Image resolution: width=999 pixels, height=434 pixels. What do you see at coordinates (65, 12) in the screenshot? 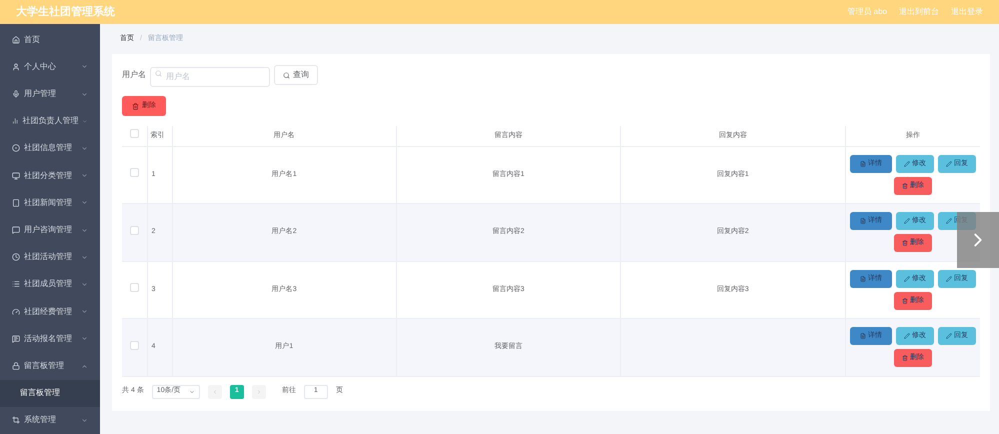
I see `app-title: 大学生社团管理系统` at bounding box center [65, 12].